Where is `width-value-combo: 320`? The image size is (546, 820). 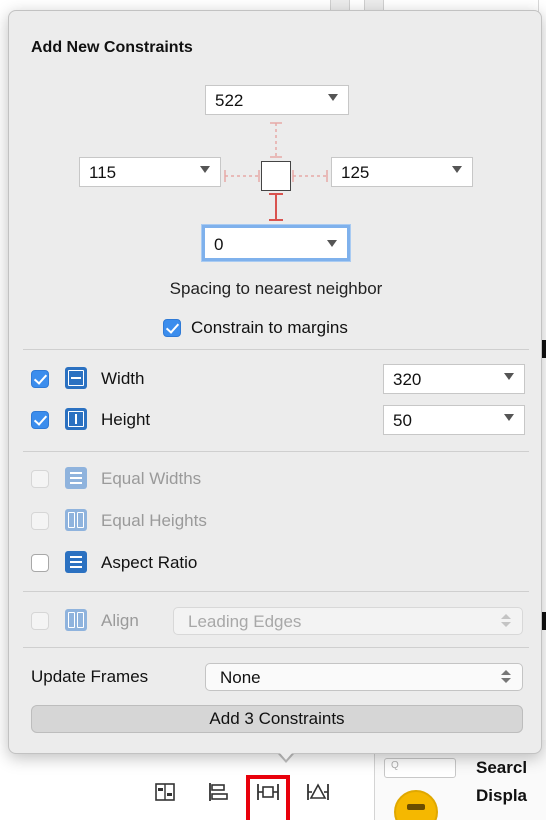
width-value-combo: 320 is located at coordinates (454, 379).